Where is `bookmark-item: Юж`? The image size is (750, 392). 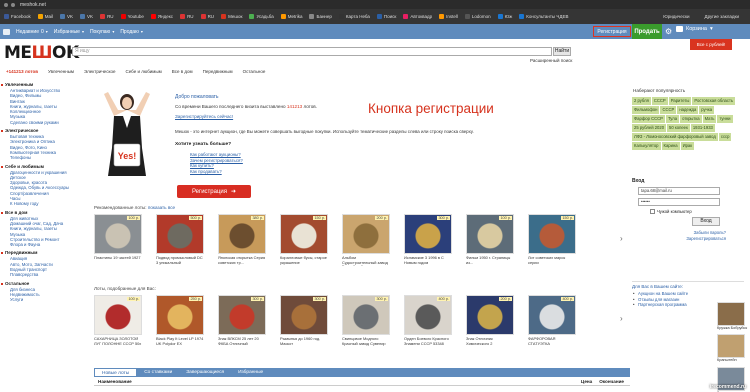
bookmark-item: Юж is located at coordinates (504, 16).